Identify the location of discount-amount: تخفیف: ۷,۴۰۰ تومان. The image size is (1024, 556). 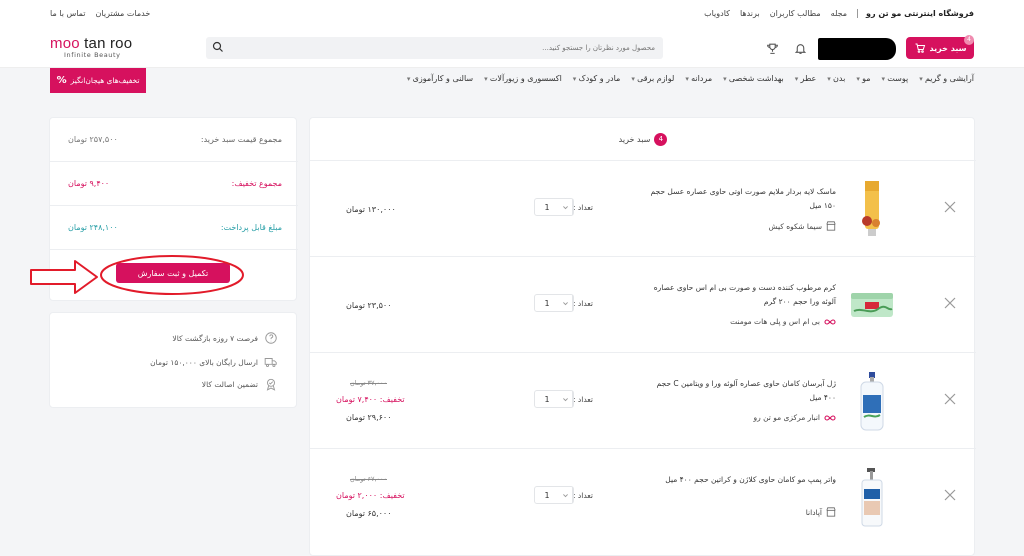
(370, 399).